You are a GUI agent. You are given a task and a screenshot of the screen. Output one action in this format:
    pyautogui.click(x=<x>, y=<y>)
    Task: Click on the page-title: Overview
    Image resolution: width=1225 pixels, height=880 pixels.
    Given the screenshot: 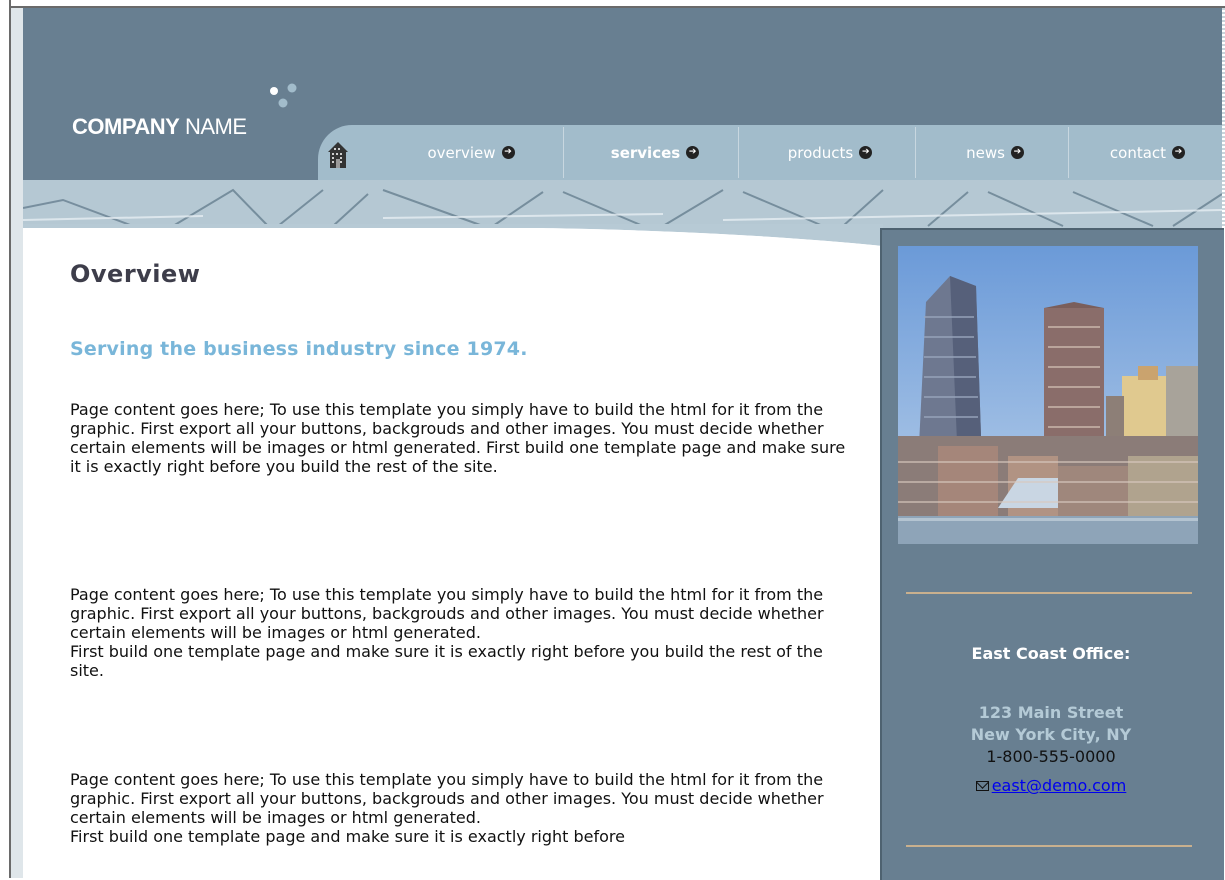 What is the action you would take?
    pyautogui.click(x=135, y=274)
    